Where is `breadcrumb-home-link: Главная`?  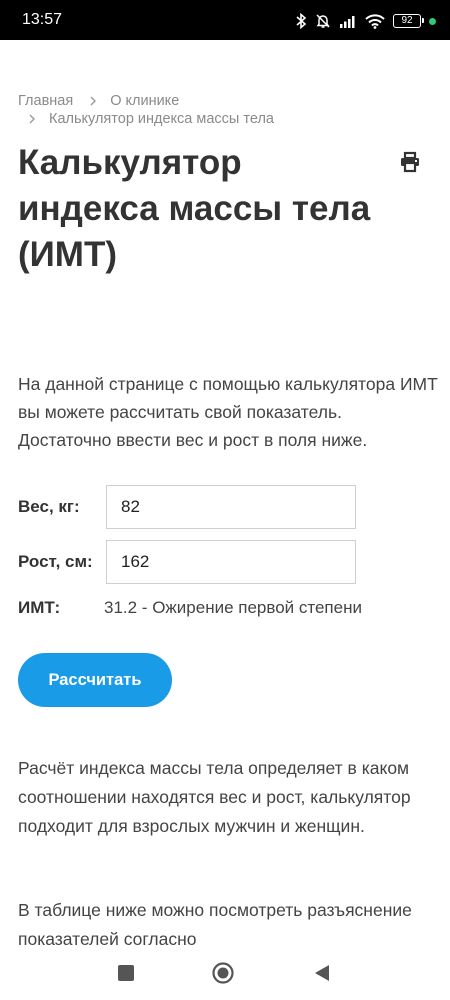 breadcrumb-home-link: Главная is located at coordinates (45, 101).